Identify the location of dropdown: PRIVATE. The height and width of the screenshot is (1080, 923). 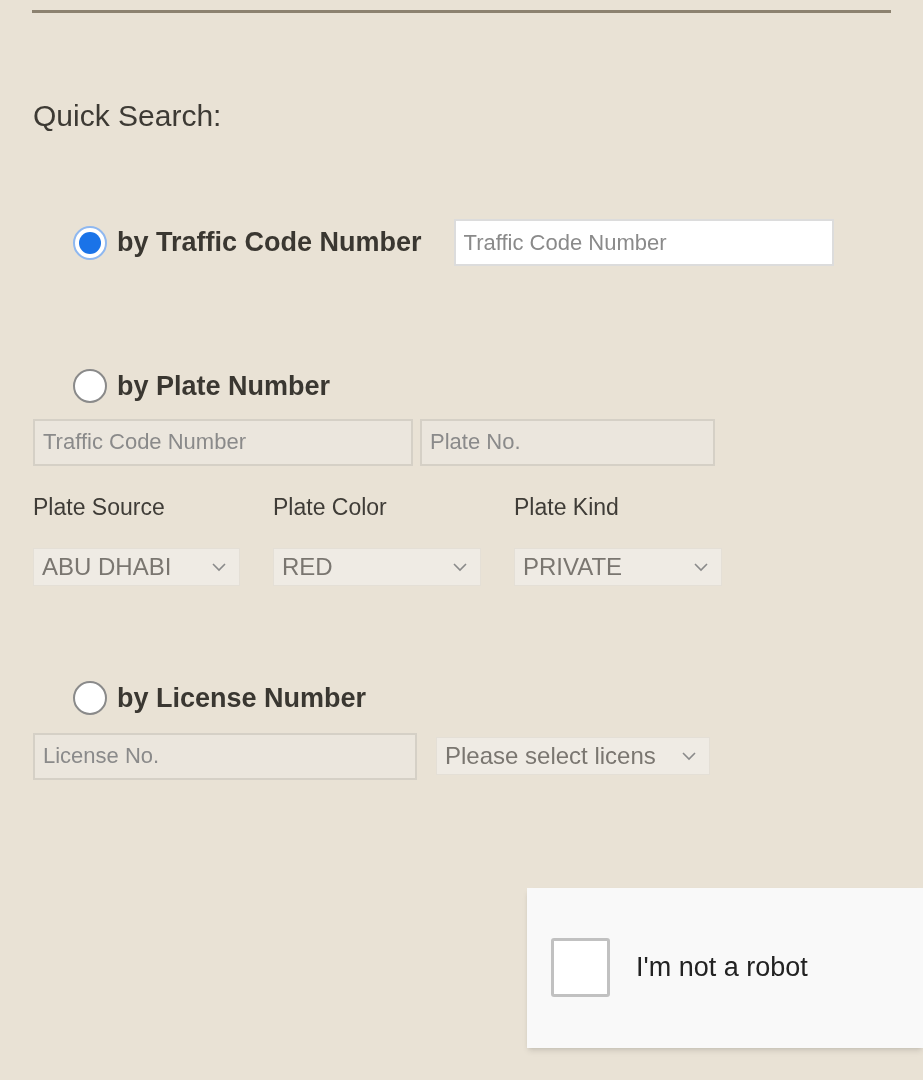
(618, 567).